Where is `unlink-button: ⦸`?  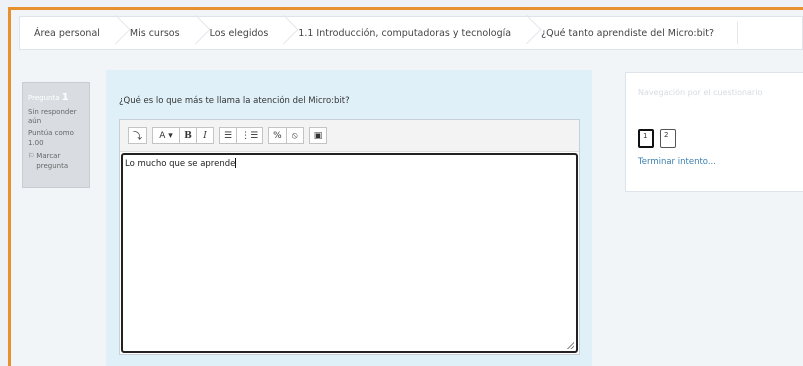
unlink-button: ⦸ is located at coordinates (294, 135).